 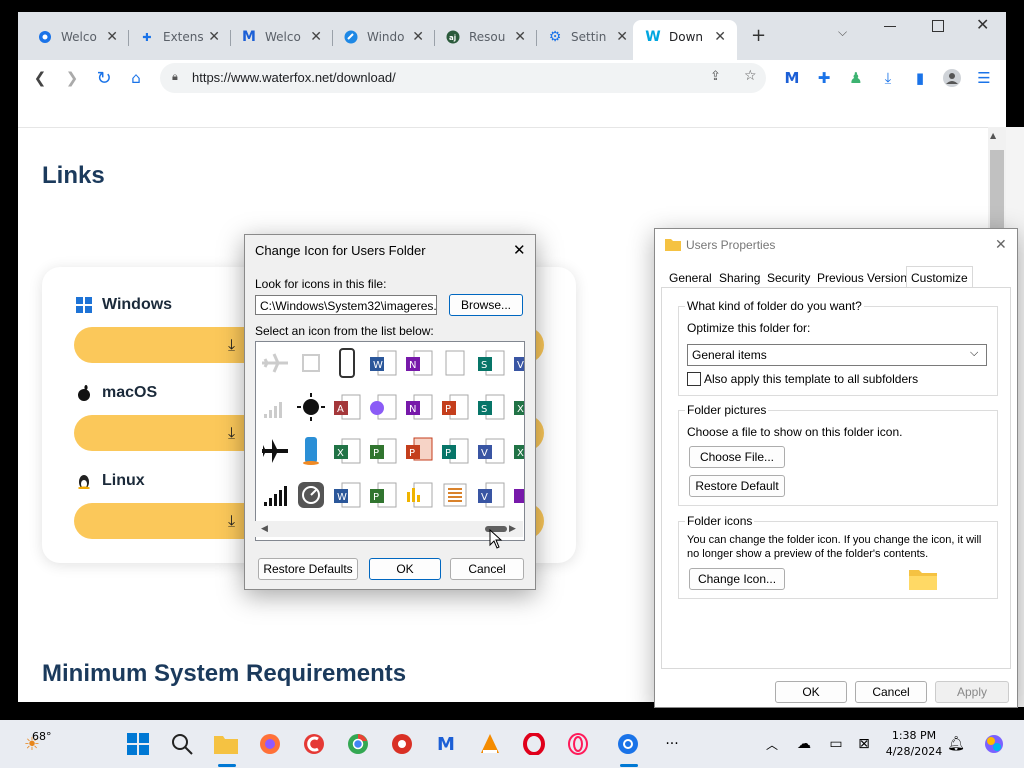 I want to click on tab-7-active: W Down ✕, so click(x=687, y=37).